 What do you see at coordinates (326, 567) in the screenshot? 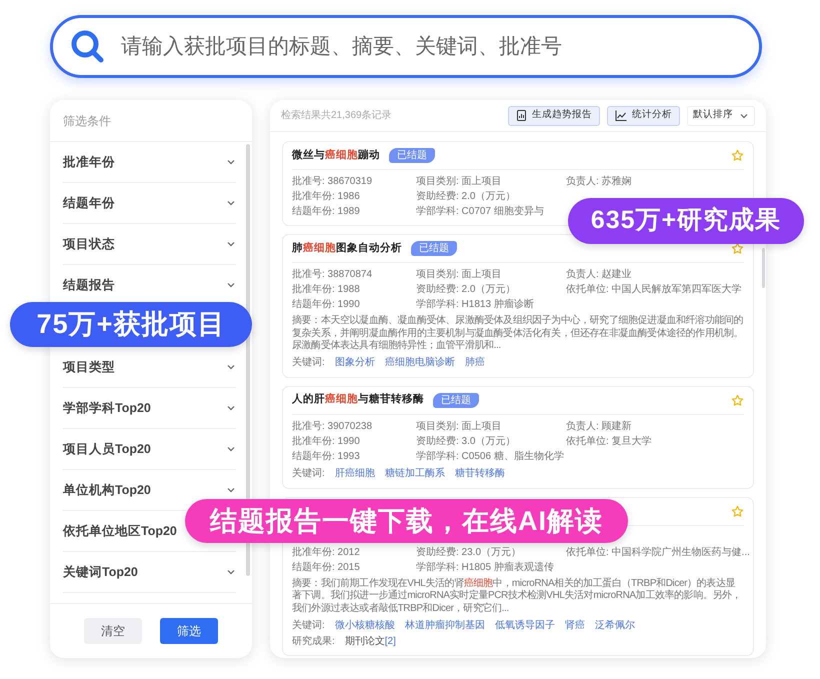
I see `field-text: 结题年份: 2015` at bounding box center [326, 567].